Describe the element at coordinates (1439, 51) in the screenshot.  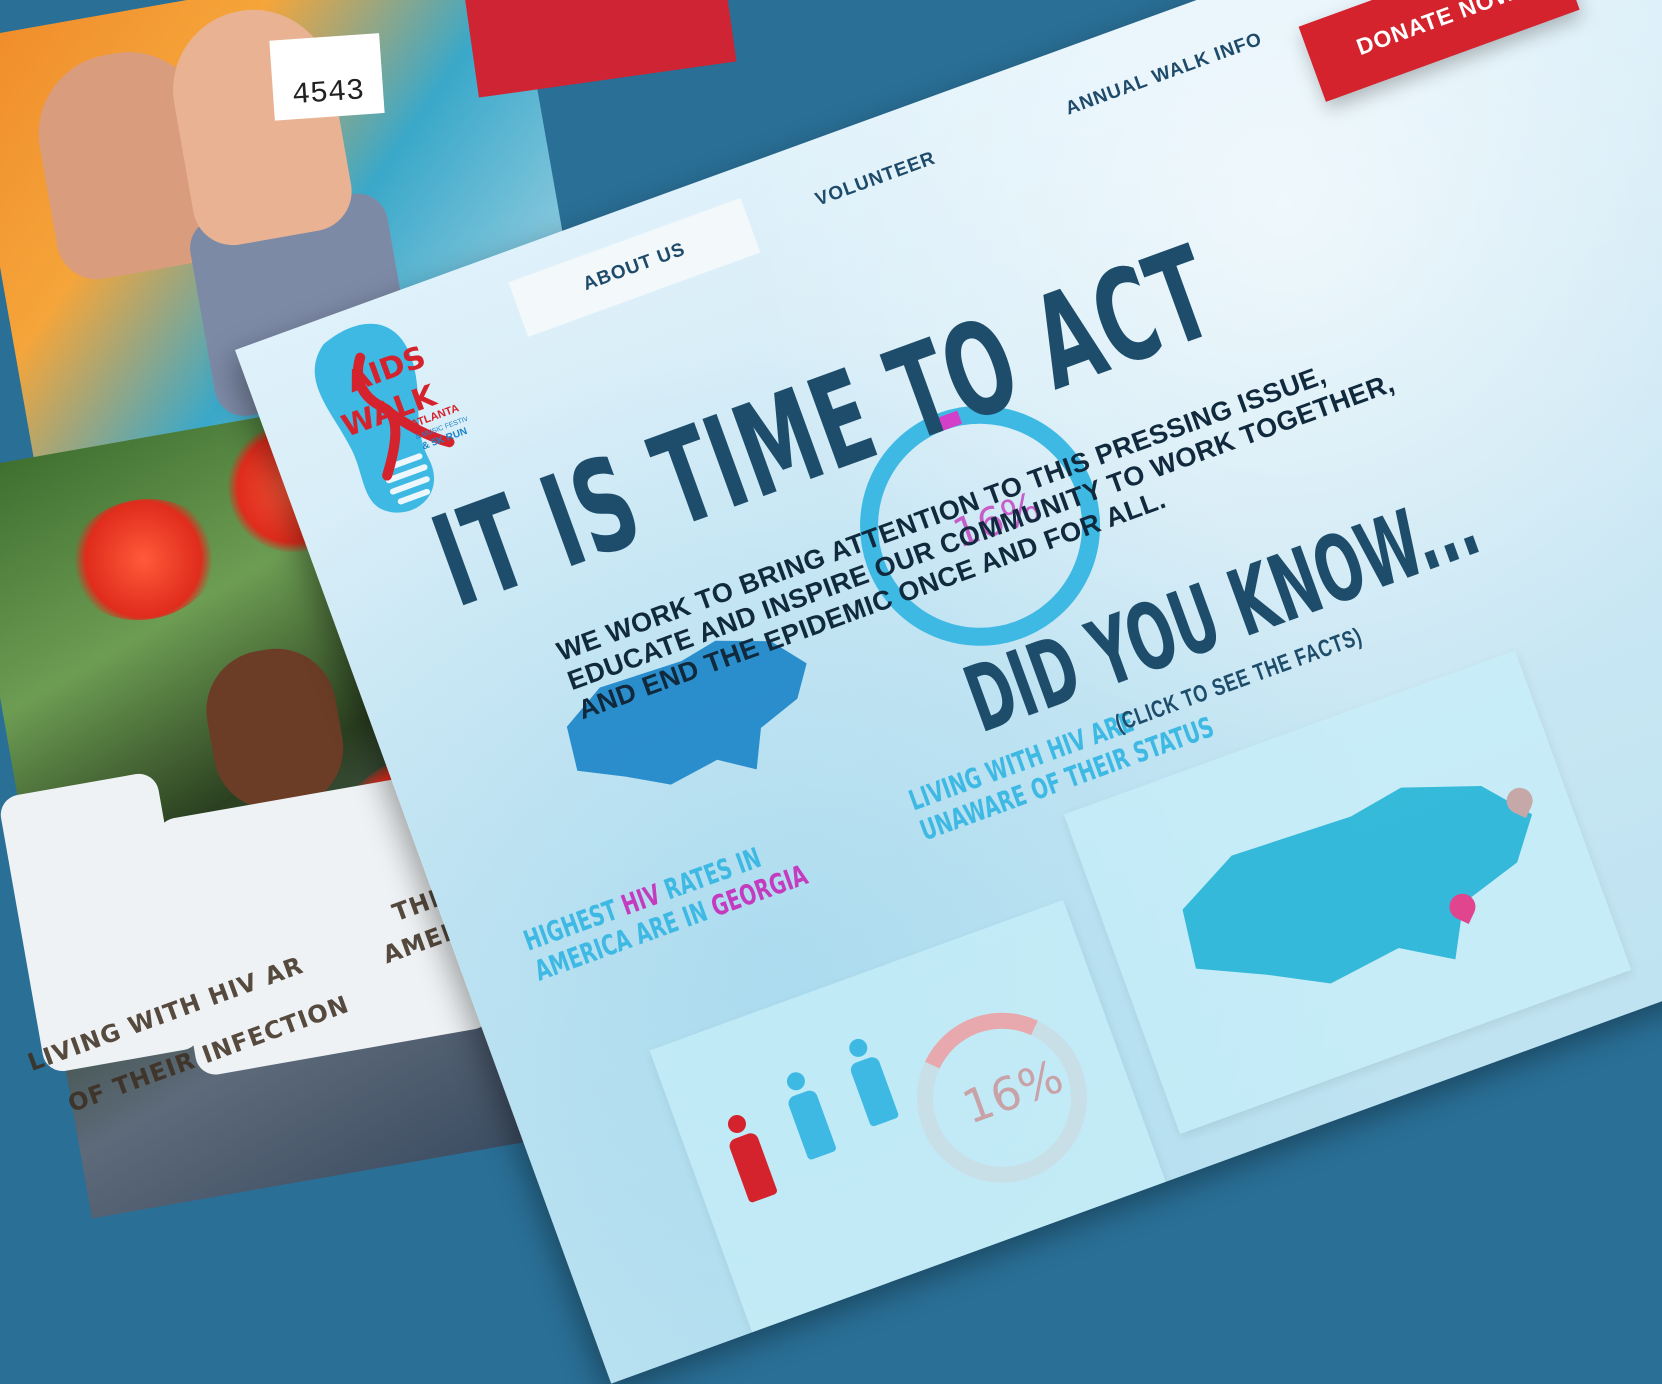
I see `donate-button: DONATE NOW` at that location.